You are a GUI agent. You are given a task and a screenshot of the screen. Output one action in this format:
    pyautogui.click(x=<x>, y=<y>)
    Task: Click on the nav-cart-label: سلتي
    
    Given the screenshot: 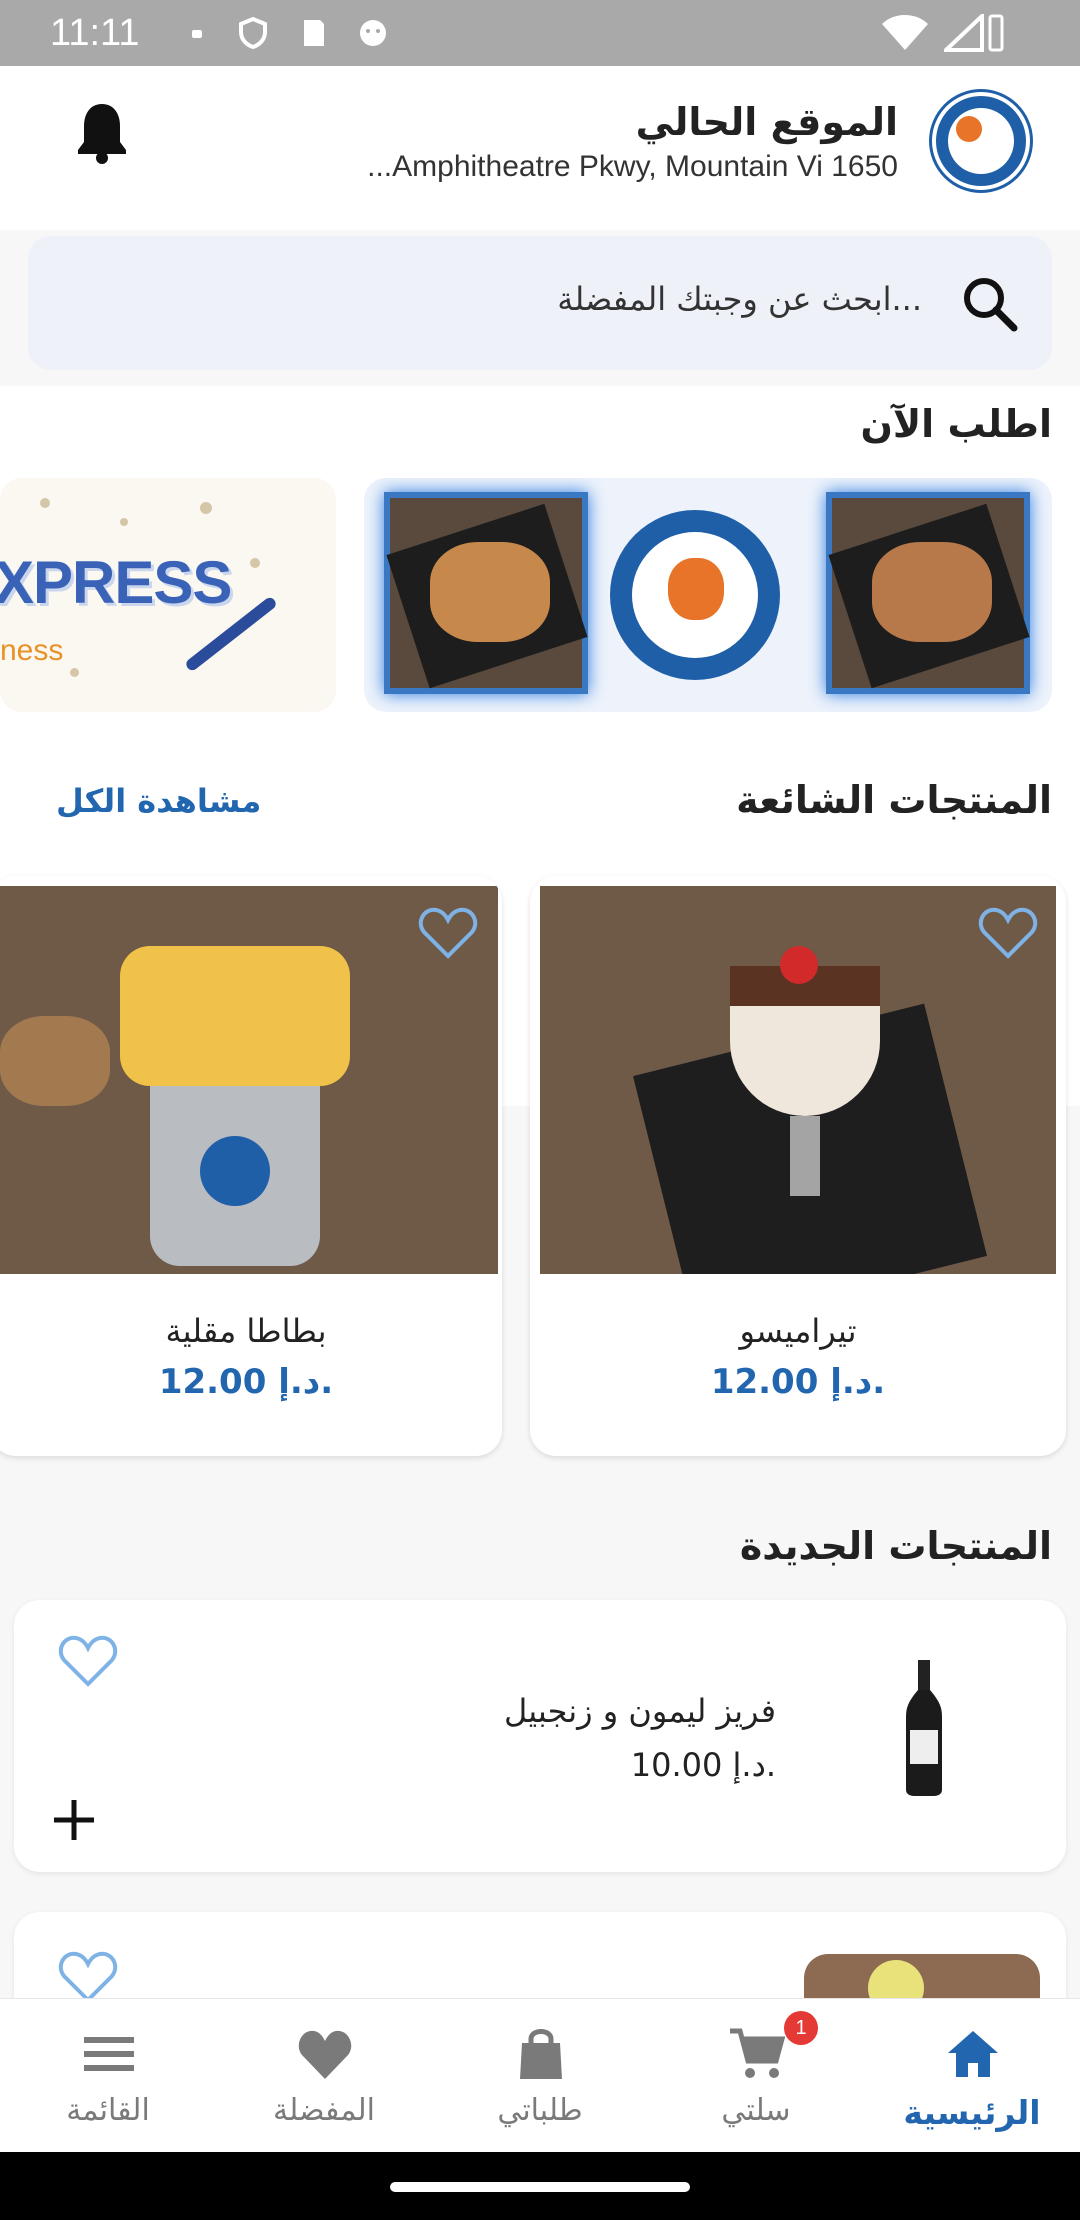 What is the action you would take?
    pyautogui.click(x=756, y=2110)
    